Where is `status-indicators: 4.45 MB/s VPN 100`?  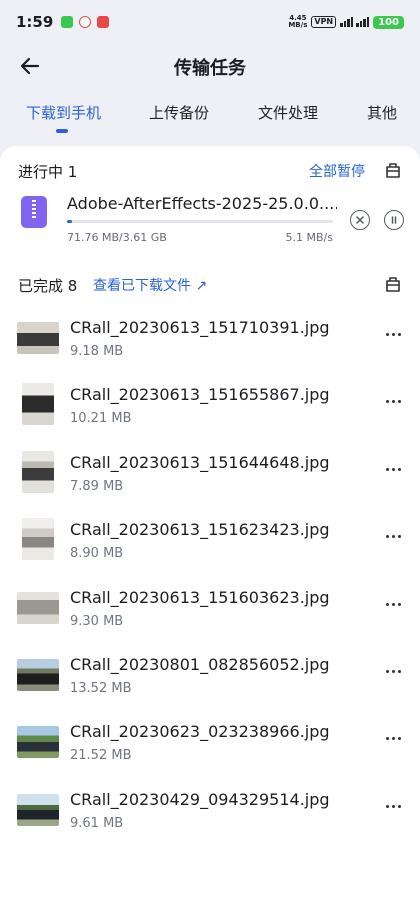 status-indicators: 4.45 MB/s VPN 100 is located at coordinates (346, 22).